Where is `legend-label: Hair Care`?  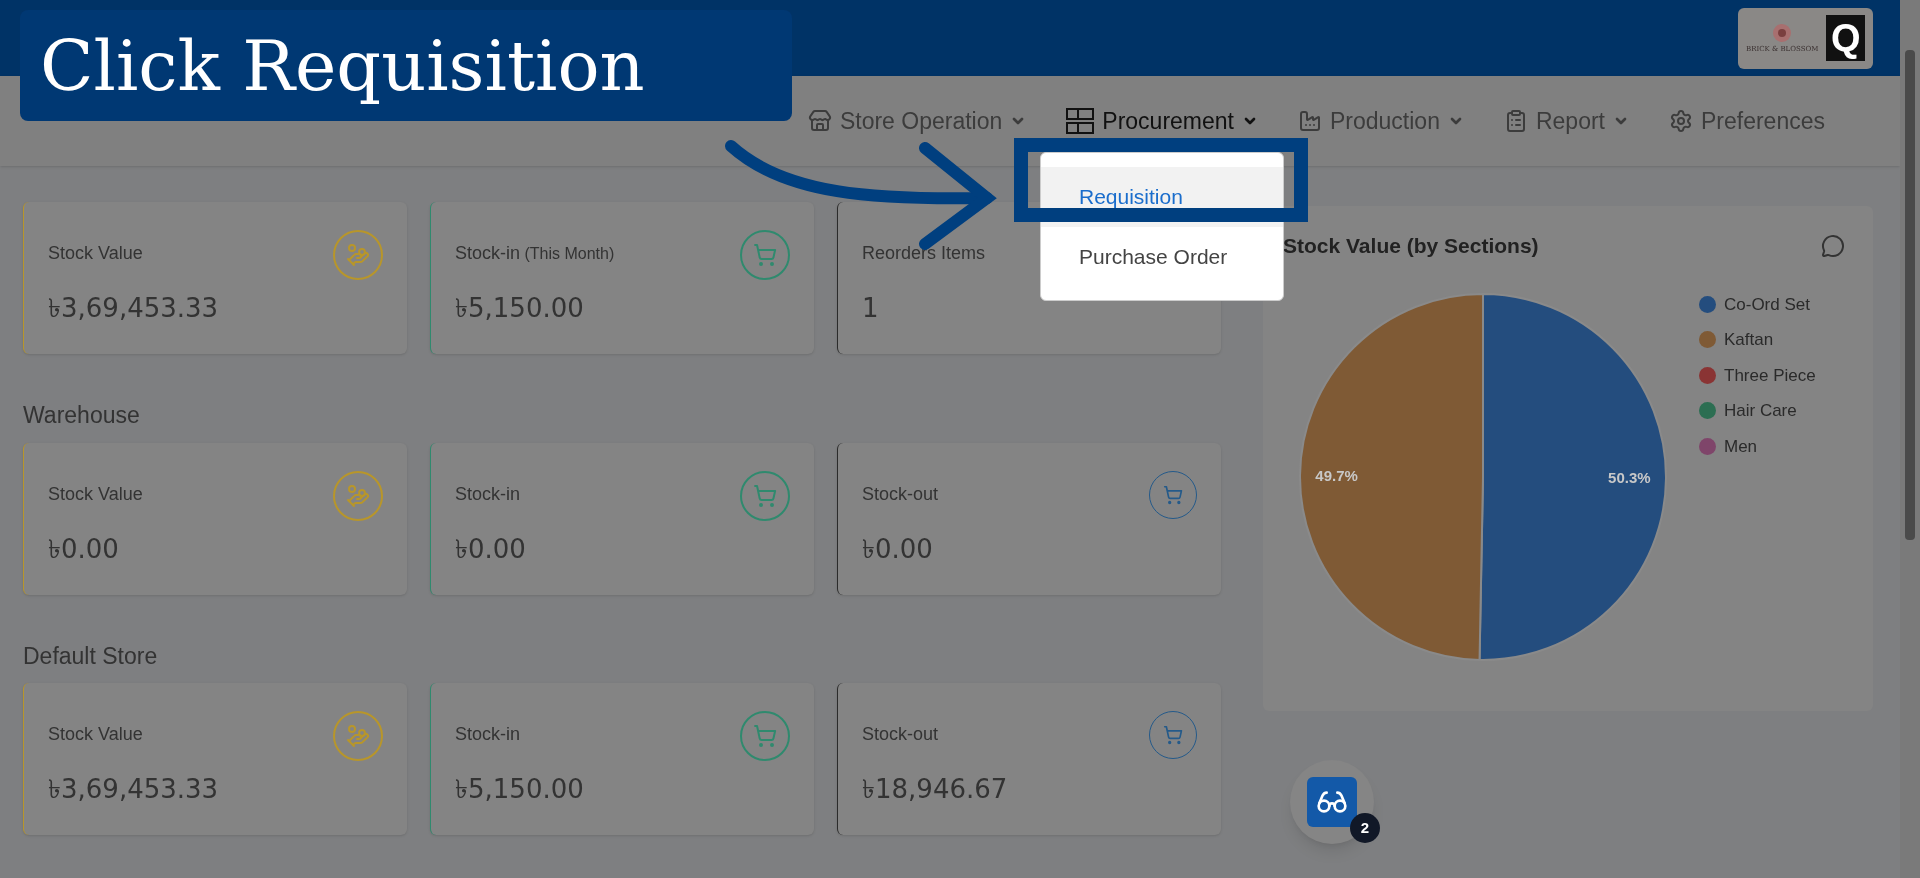
legend-label: Hair Care is located at coordinates (1760, 411).